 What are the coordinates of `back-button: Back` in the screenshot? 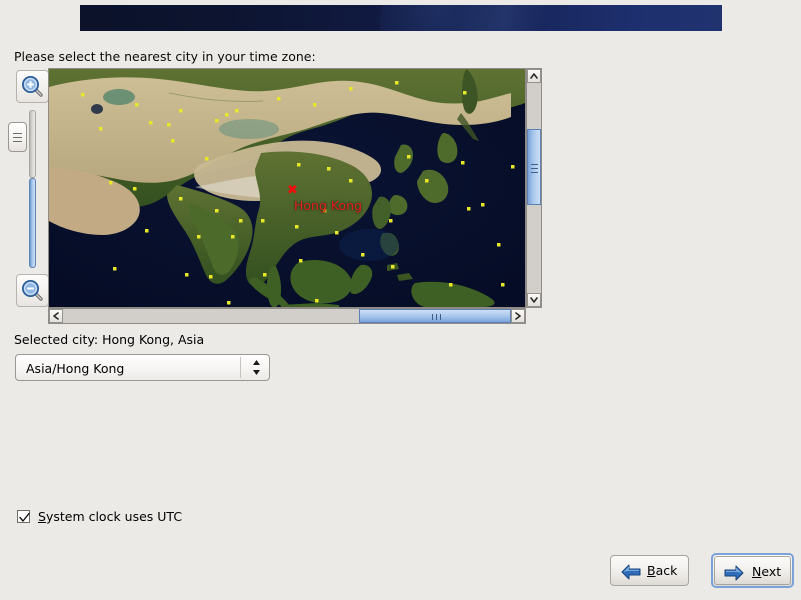 It's located at (649, 570).